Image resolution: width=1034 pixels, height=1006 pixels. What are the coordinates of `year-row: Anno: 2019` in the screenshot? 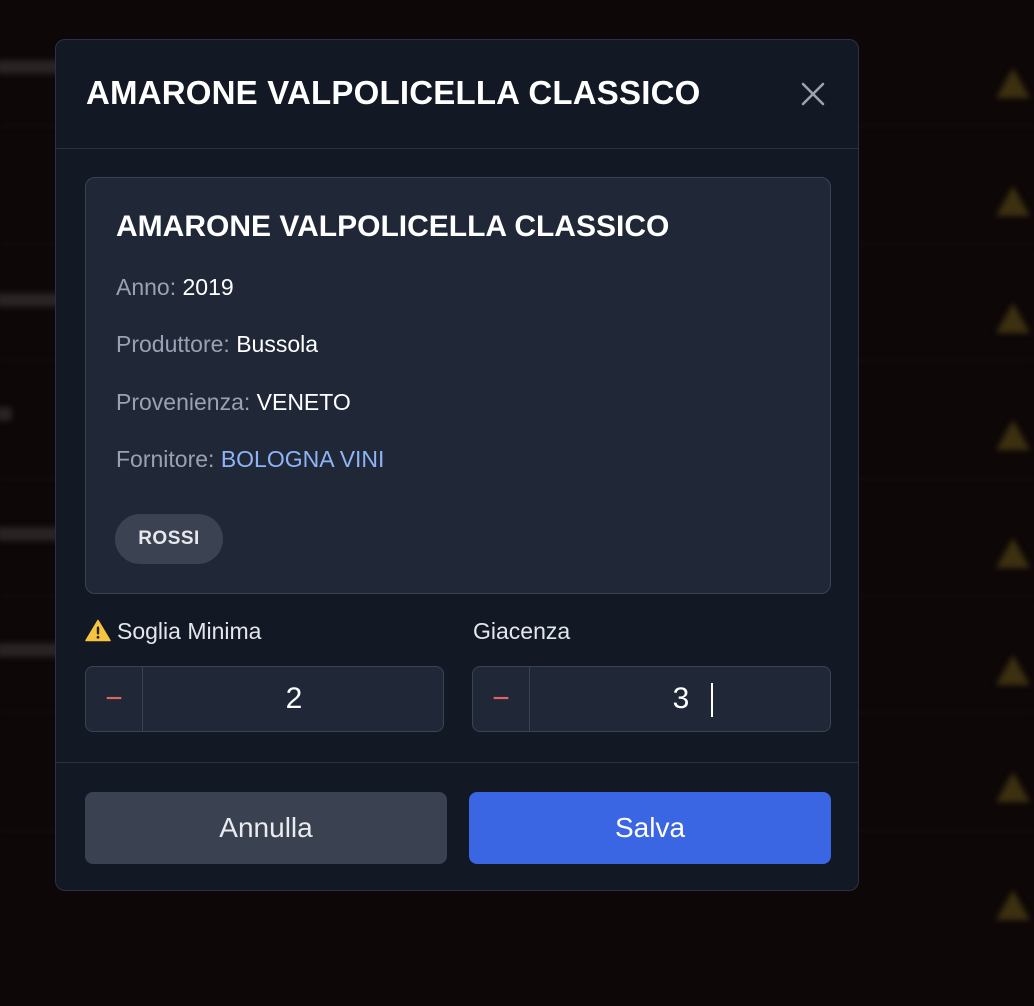 It's located at (175, 287).